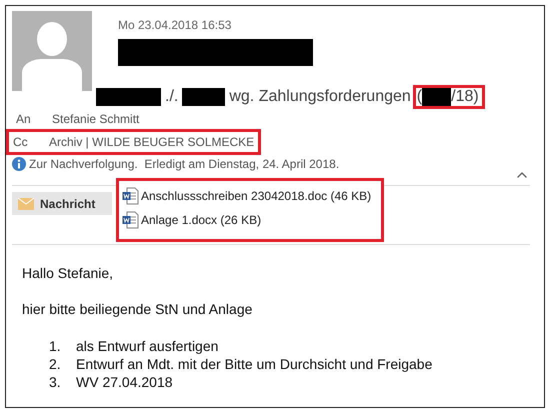 The image size is (552, 418). I want to click on follow-up-text: Zur Nachverfolgung. Erledigt am Dienstag, 24. April 2018., so click(184, 164).